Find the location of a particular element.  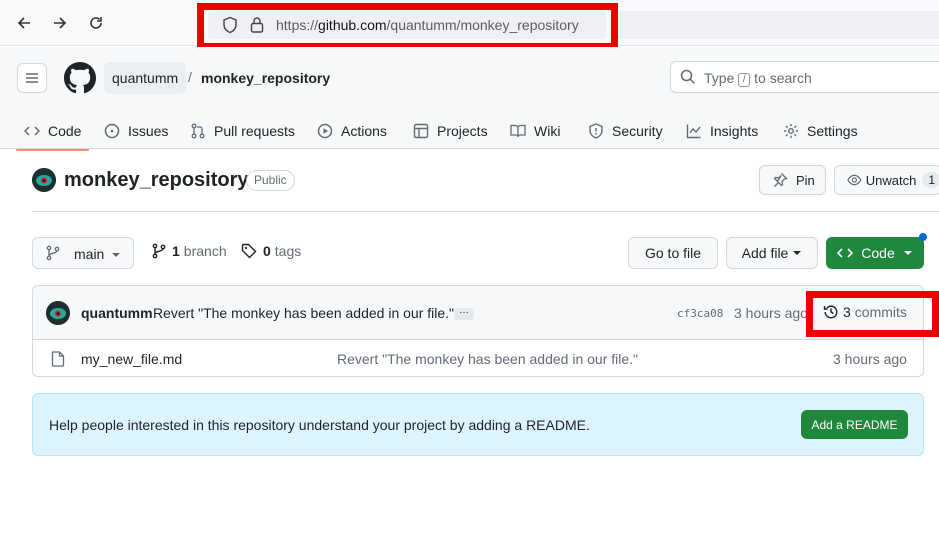

commit-author: quantumm is located at coordinates (117, 313).